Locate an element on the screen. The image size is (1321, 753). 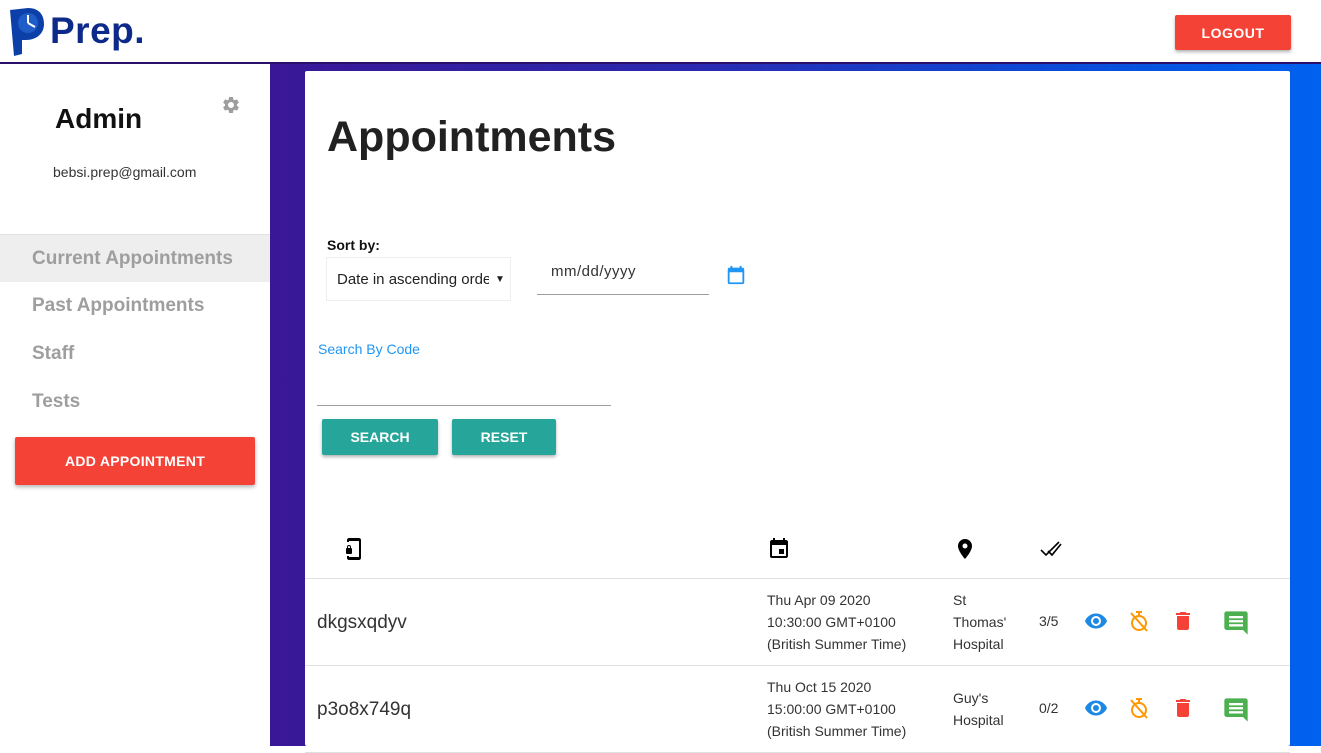
time-line: 15:00:00 GMT+0100 is located at coordinates (831, 709).